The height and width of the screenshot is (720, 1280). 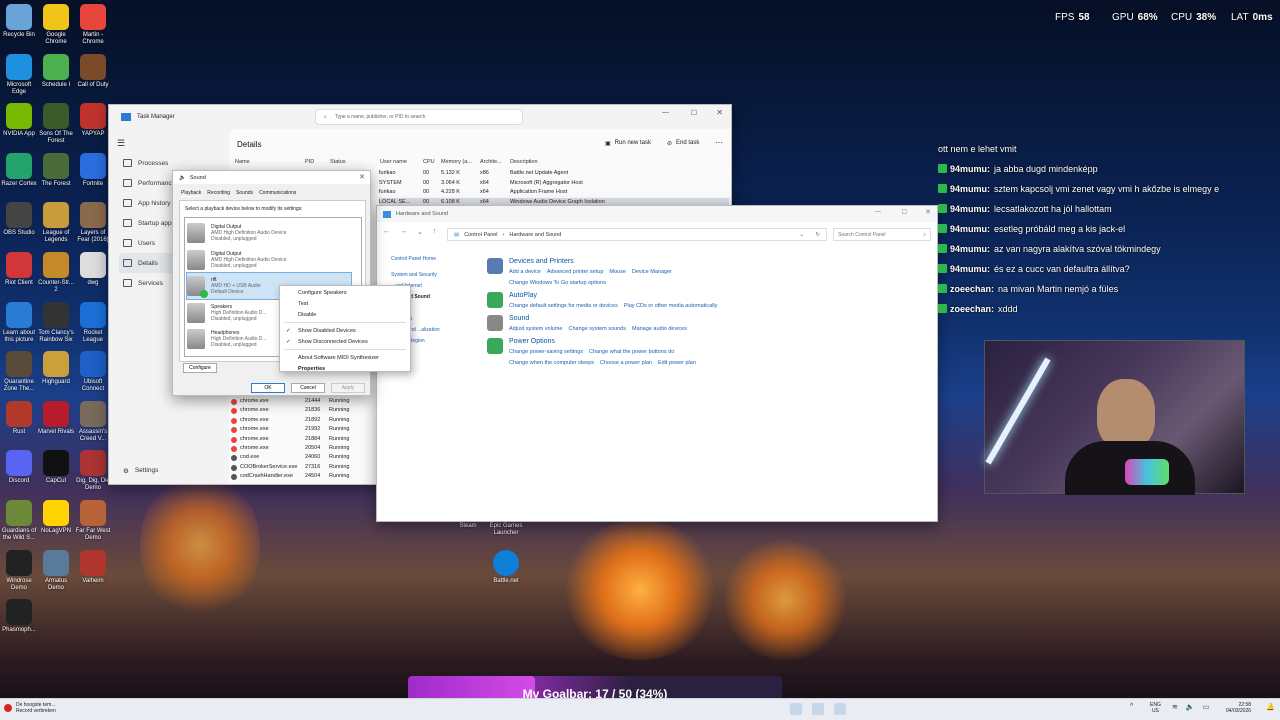 I want to click on category-link: Adjust system volume, so click(x=536, y=329).